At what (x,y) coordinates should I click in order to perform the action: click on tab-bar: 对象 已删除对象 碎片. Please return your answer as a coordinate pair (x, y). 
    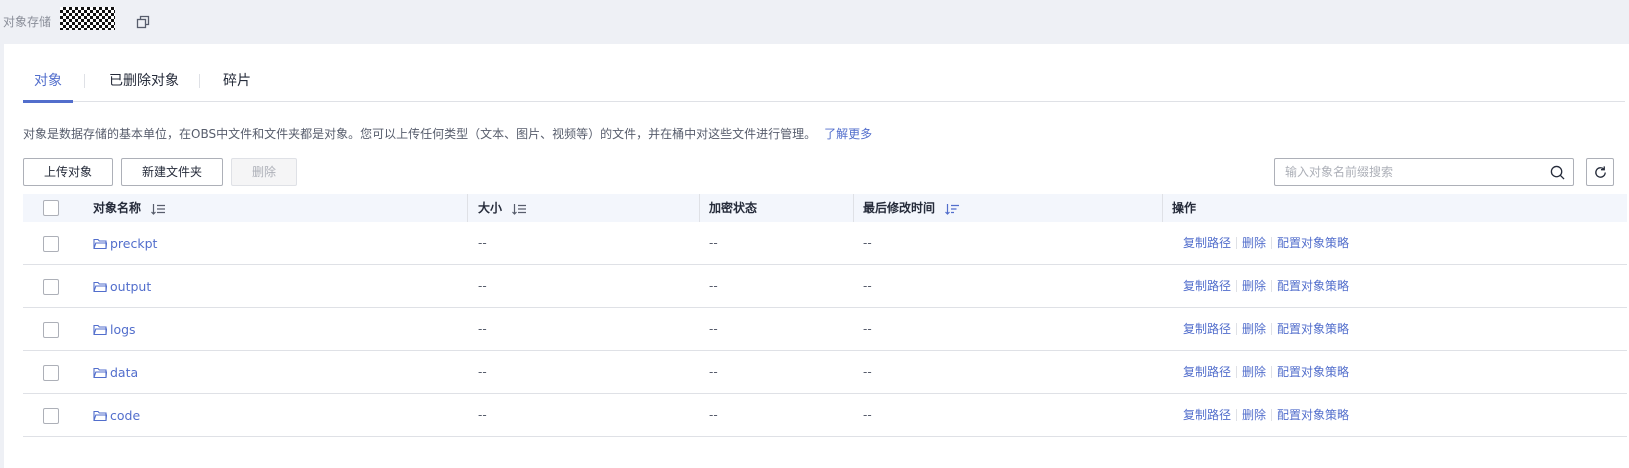
    Looking at the image, I should click on (824, 86).